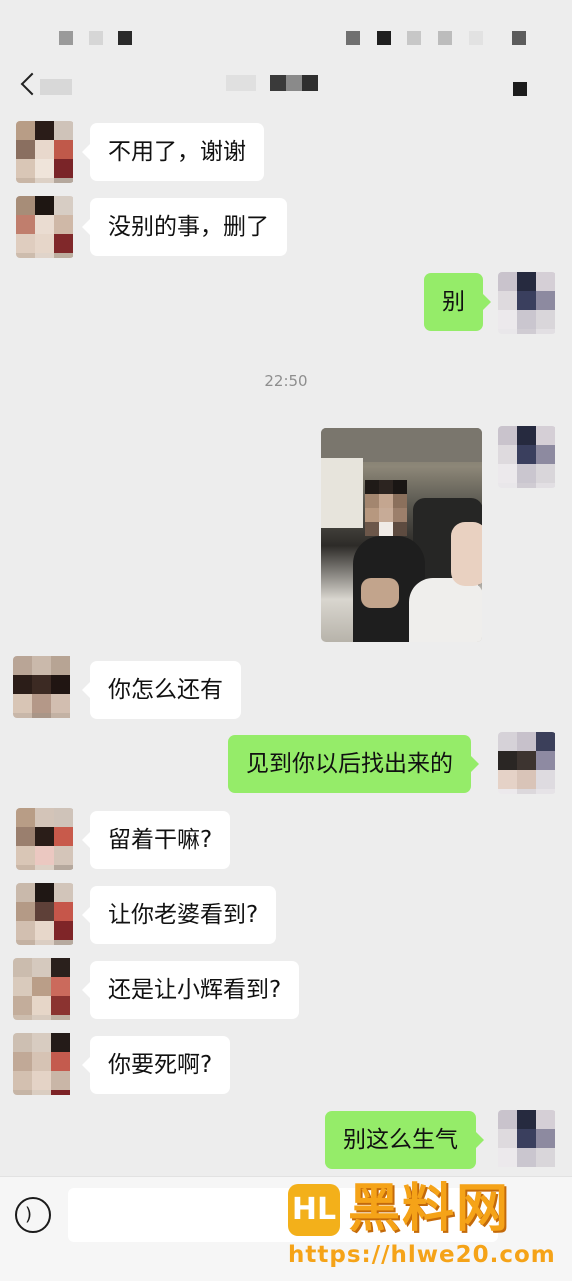 The width and height of the screenshot is (572, 1281). Describe the element at coordinates (272, 84) in the screenshot. I see `contact-name-blurred` at that location.